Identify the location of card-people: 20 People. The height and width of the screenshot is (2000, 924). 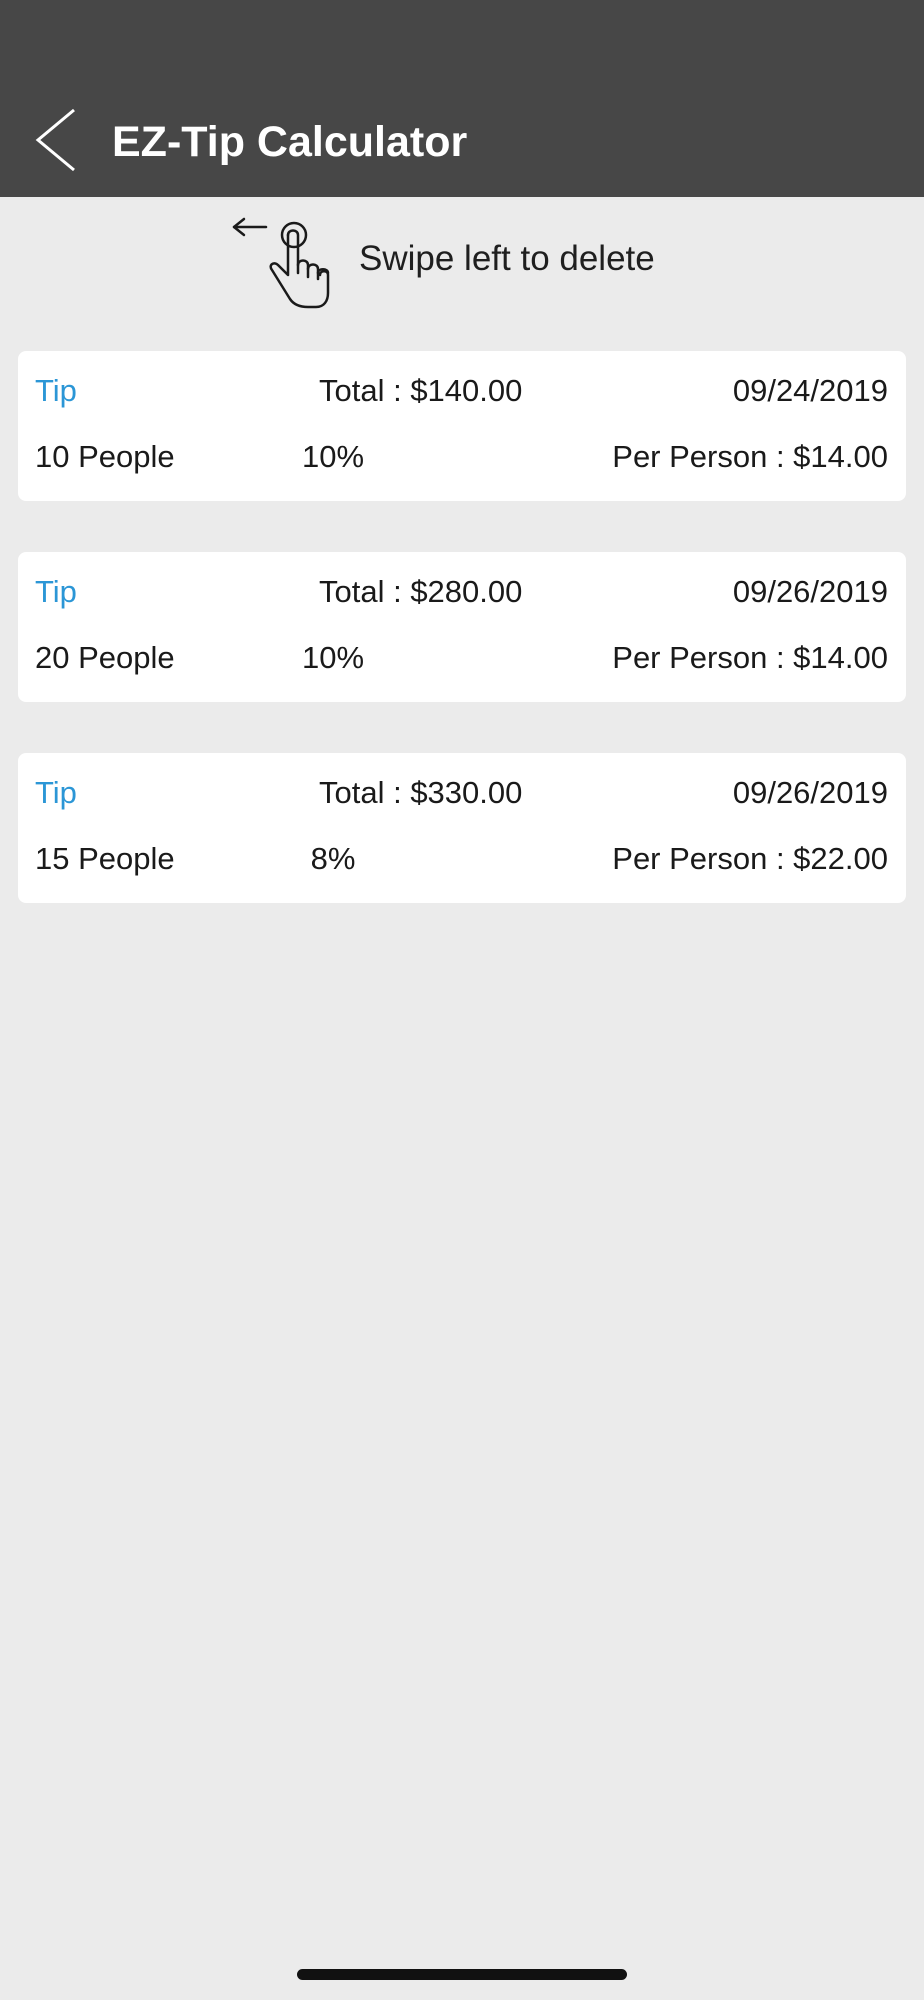
(105, 657).